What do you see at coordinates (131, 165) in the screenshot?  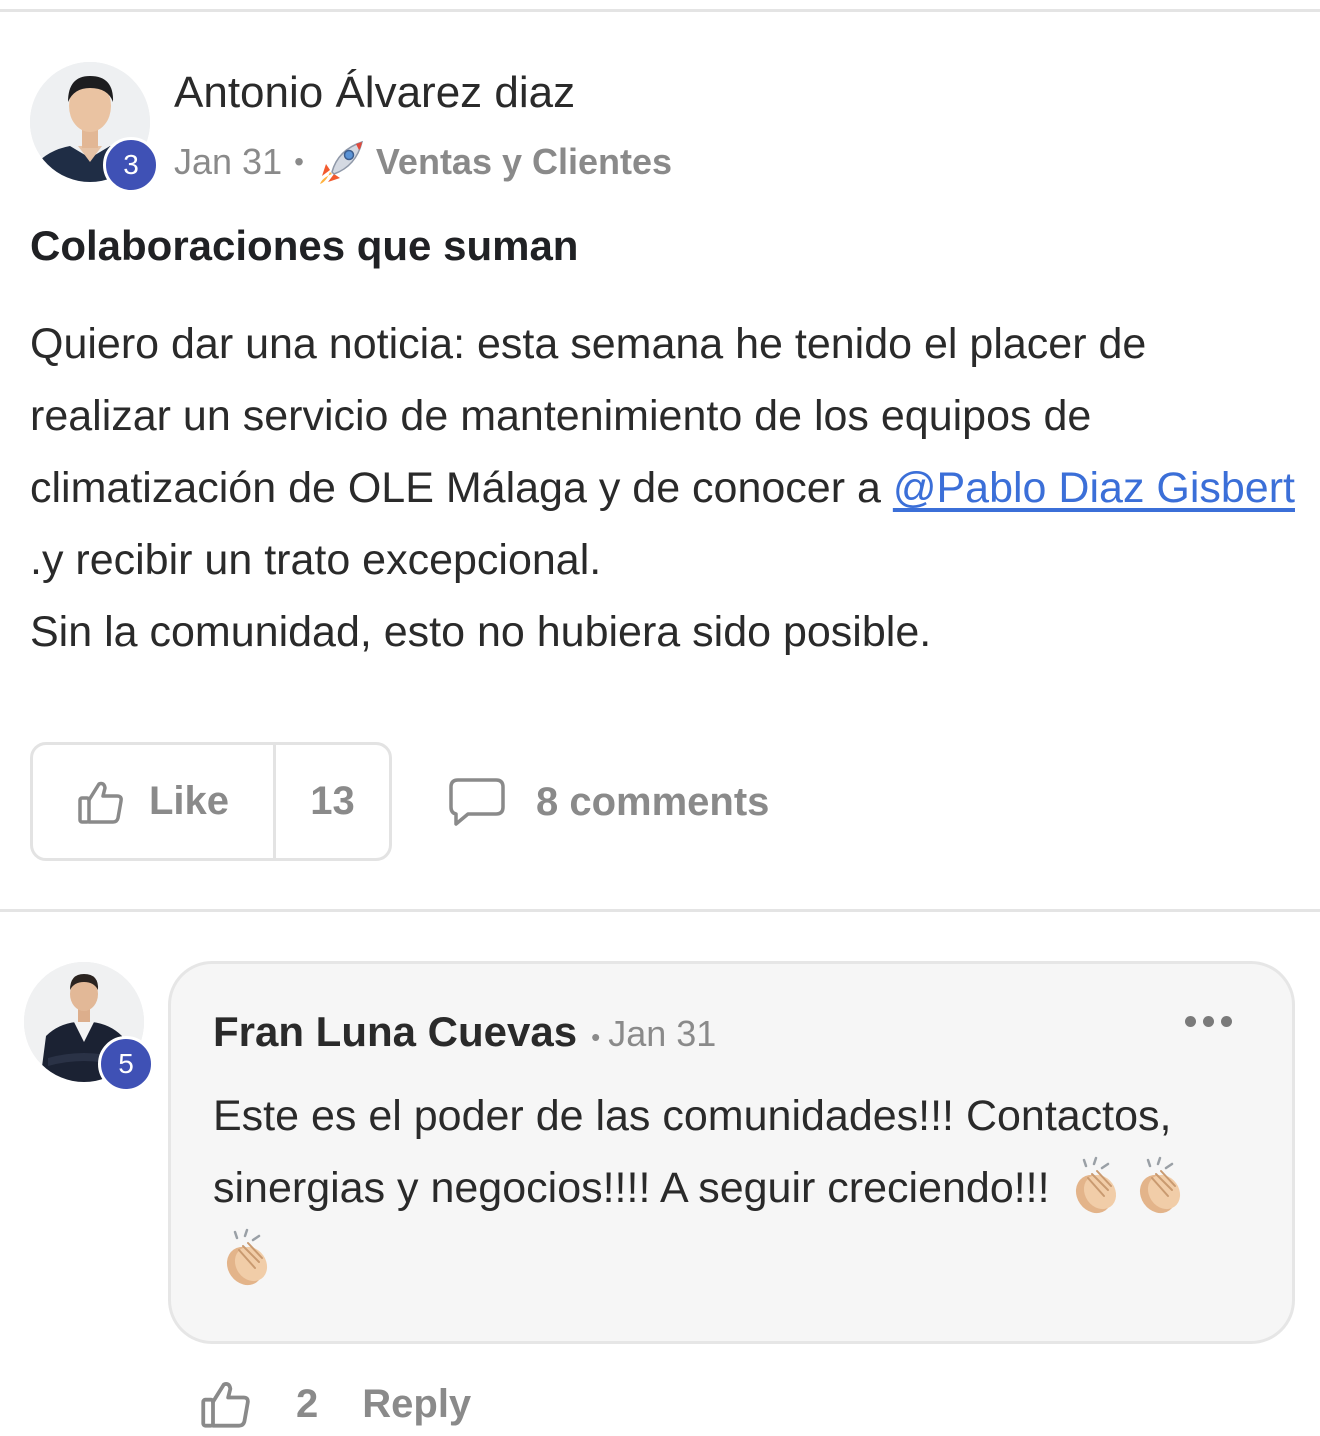 I see `post-author-level-badge: 3` at bounding box center [131, 165].